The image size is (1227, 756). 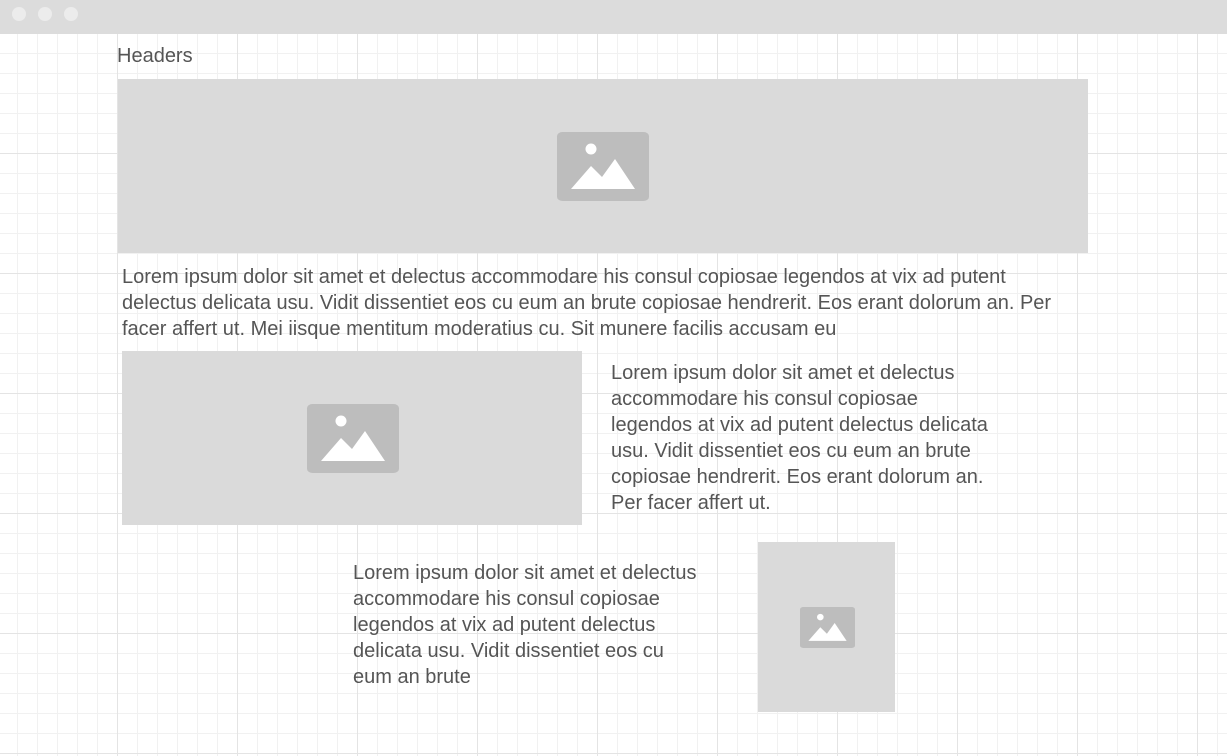 I want to click on media-right-image-placeholder, so click(x=826, y=627).